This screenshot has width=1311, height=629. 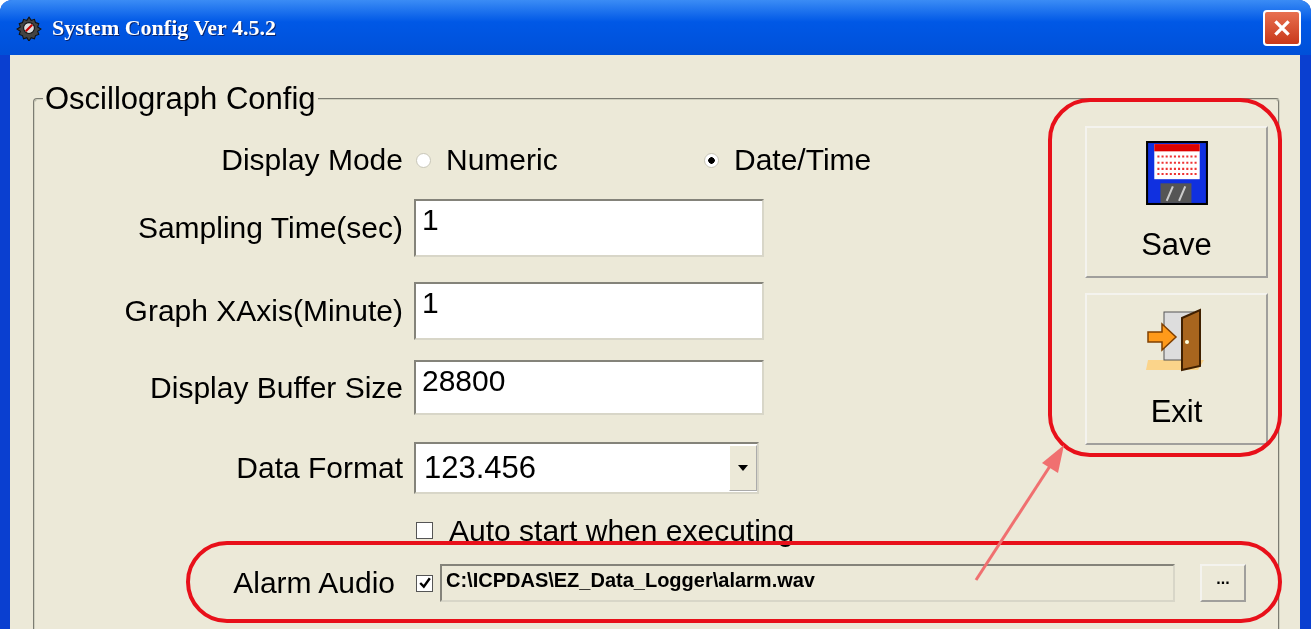 What do you see at coordinates (589, 387) in the screenshot?
I see `input-field: 28800` at bounding box center [589, 387].